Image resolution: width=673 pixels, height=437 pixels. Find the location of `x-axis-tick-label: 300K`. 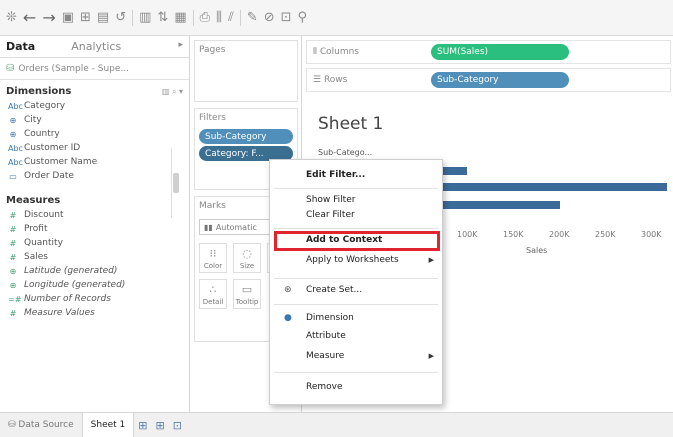

x-axis-tick-label: 300K is located at coordinates (651, 234).